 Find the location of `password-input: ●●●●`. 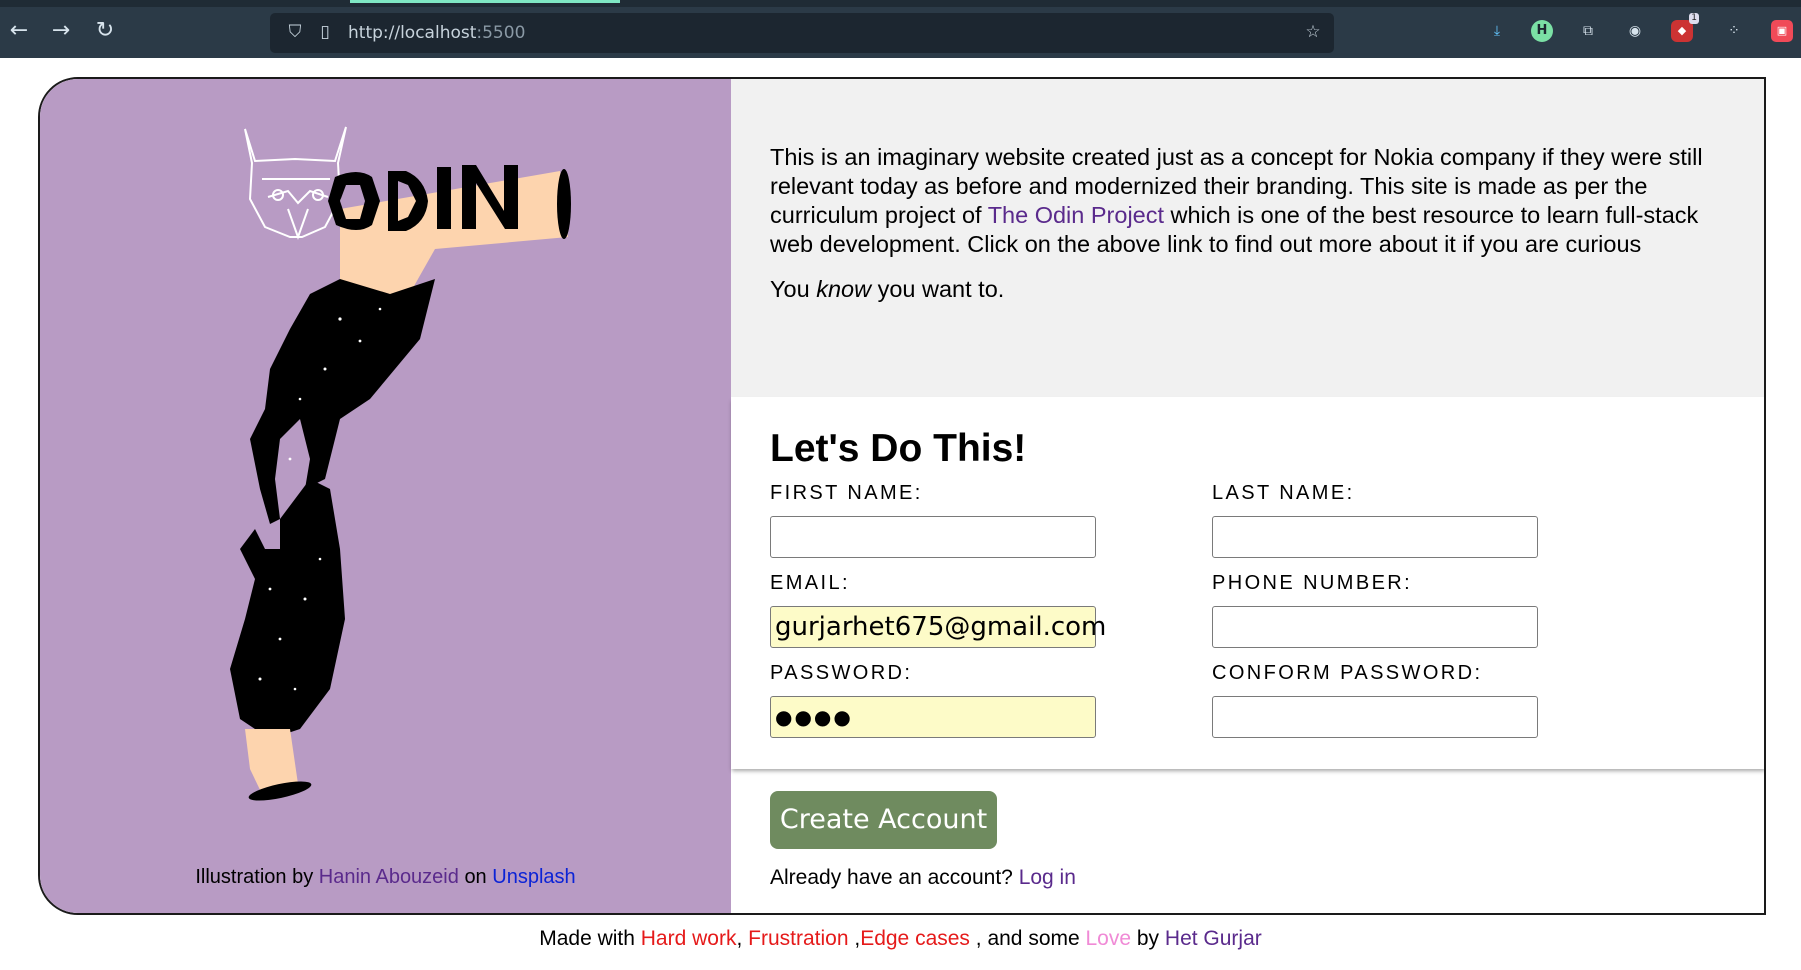

password-input: ●●●● is located at coordinates (933, 717).